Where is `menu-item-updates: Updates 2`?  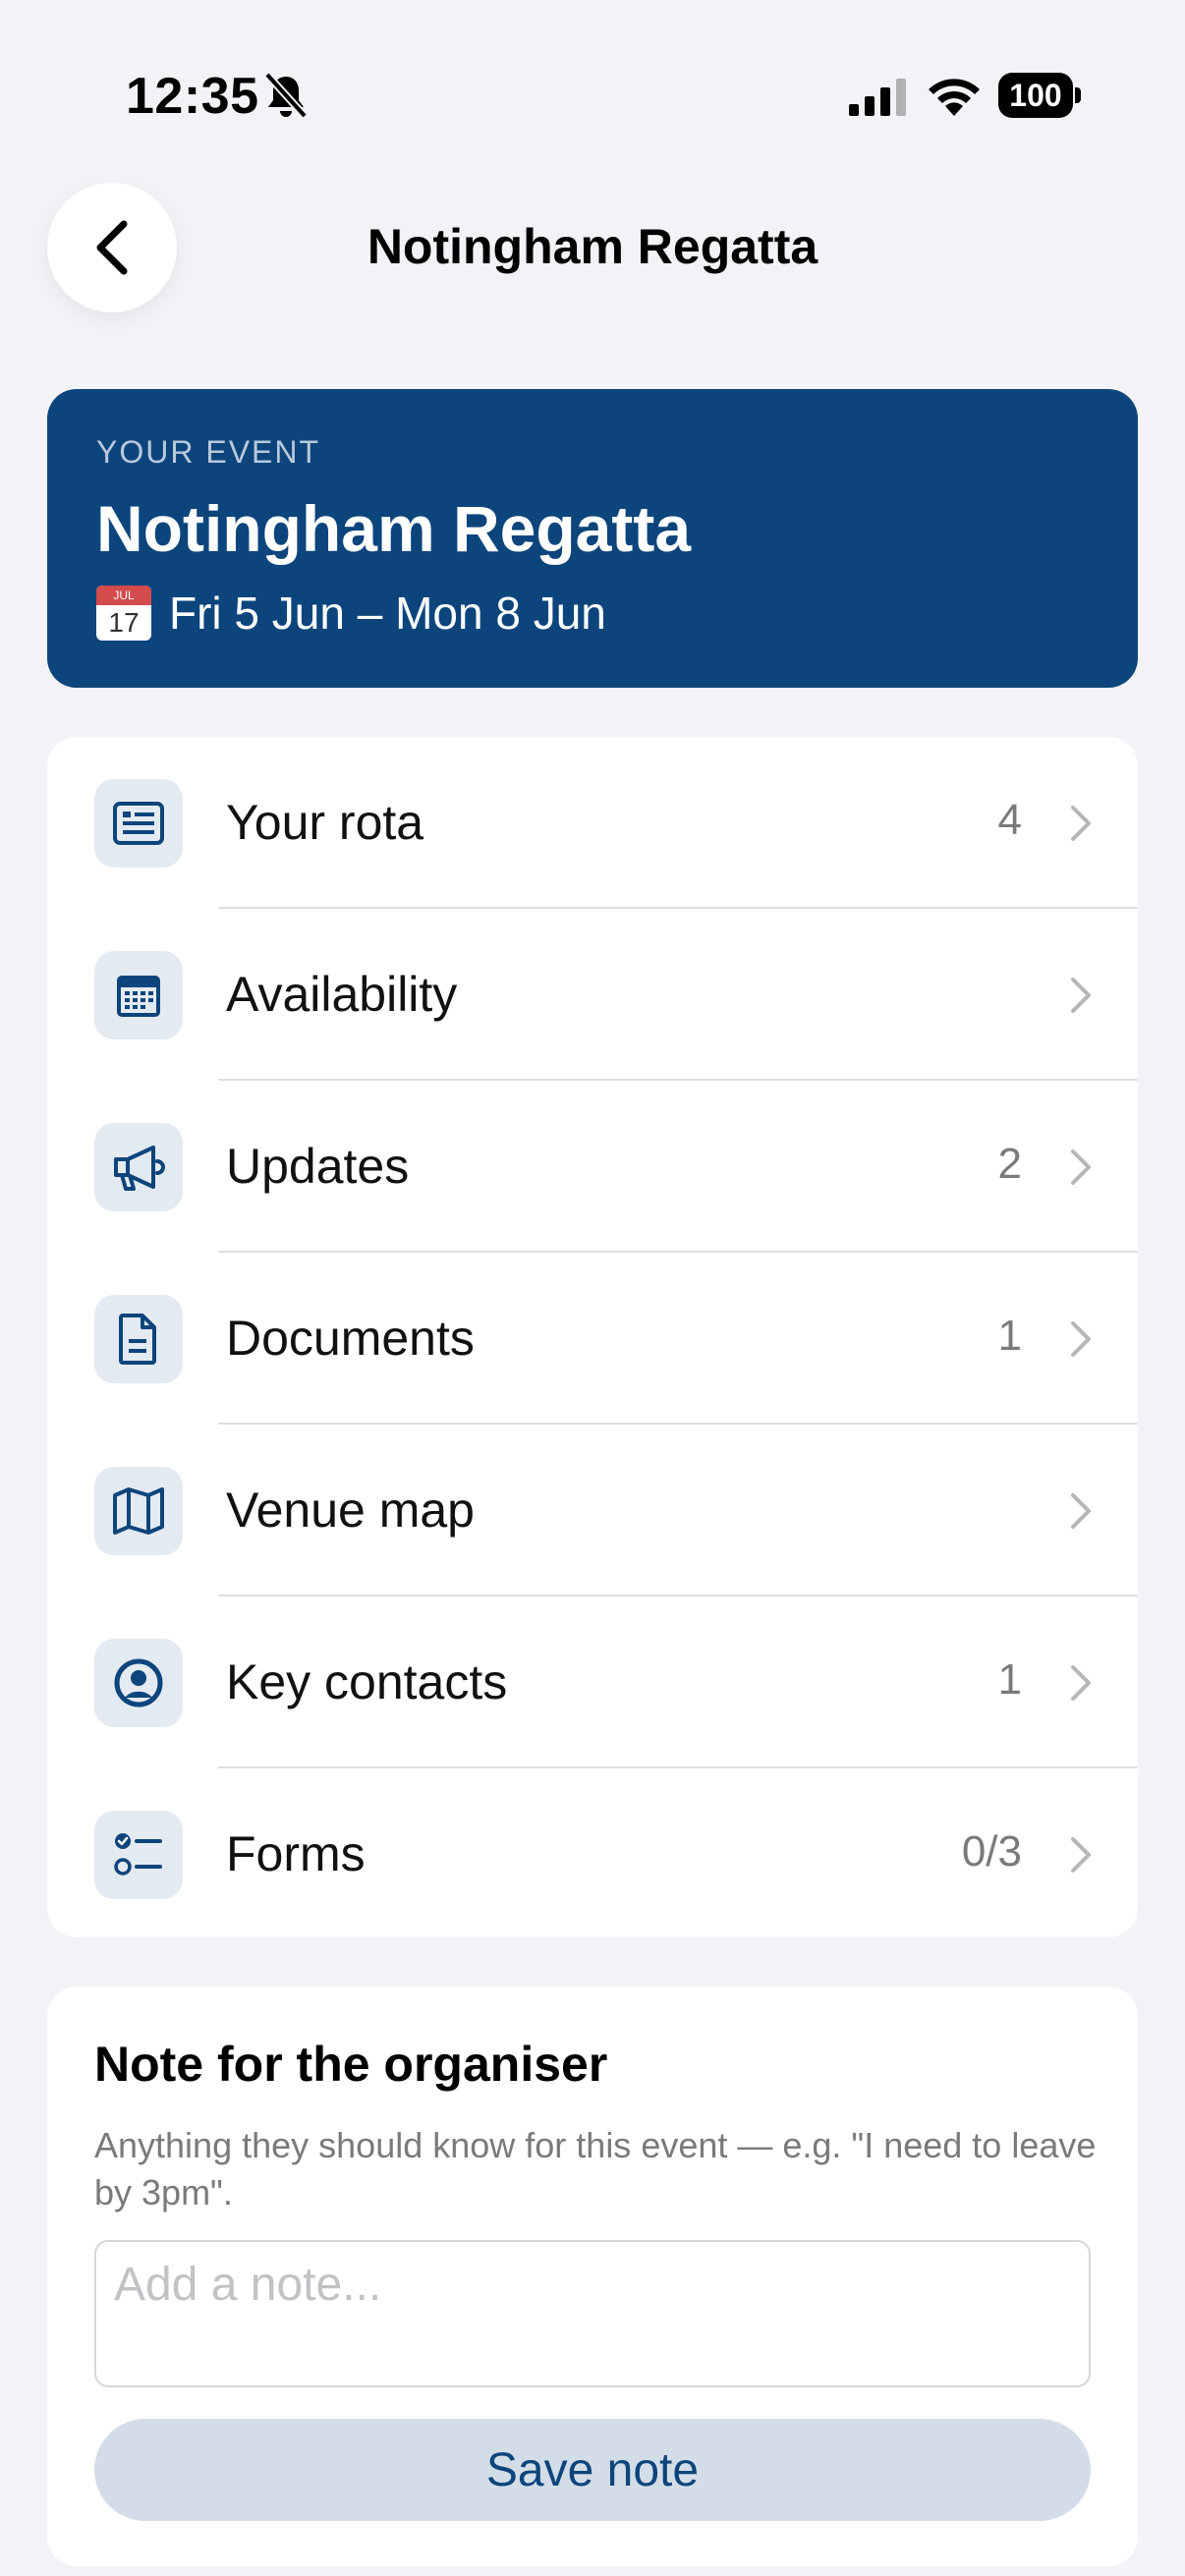
menu-item-updates: Updates 2 is located at coordinates (592, 1167).